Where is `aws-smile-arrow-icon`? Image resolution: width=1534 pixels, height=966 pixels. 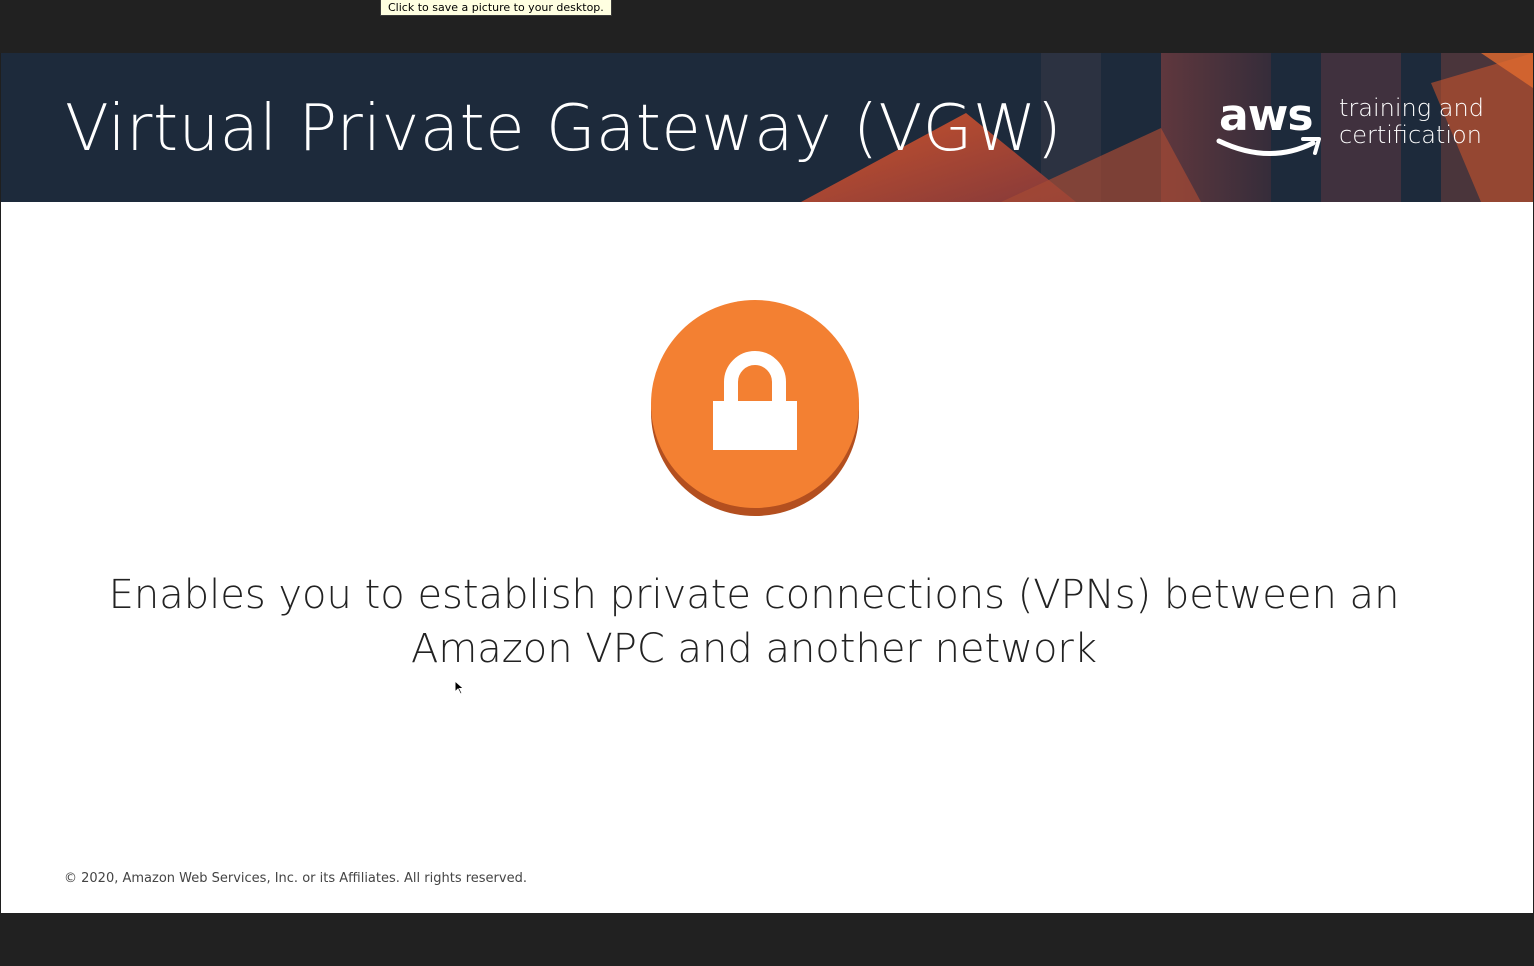 aws-smile-arrow-icon is located at coordinates (1268, 146).